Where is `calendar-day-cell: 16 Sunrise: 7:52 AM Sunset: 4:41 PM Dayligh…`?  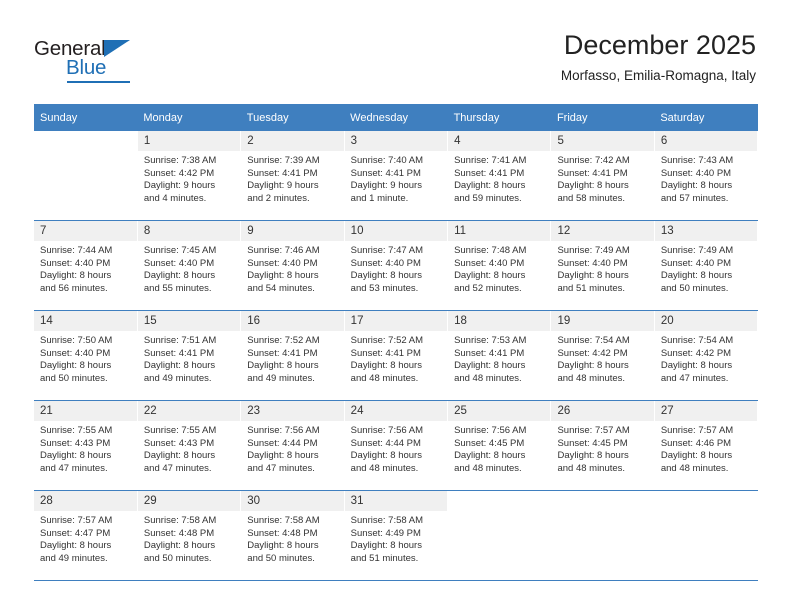
calendar-day-cell: 16 Sunrise: 7:52 AM Sunset: 4:41 PM Dayligh… is located at coordinates (292, 355).